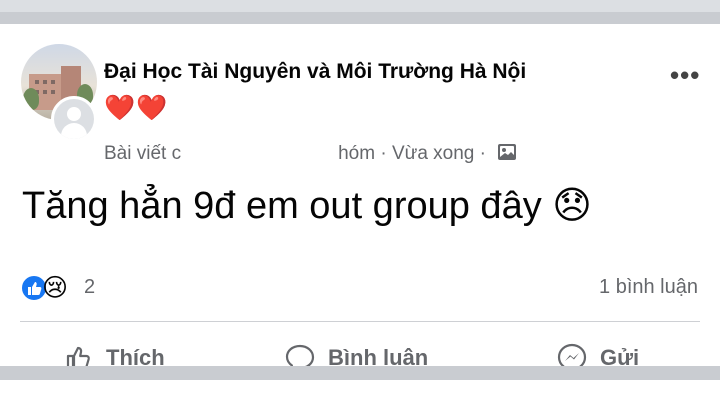 Image resolution: width=720 pixels, height=400 pixels. Describe the element at coordinates (507, 155) in the screenshot. I see `photo-icon` at that location.